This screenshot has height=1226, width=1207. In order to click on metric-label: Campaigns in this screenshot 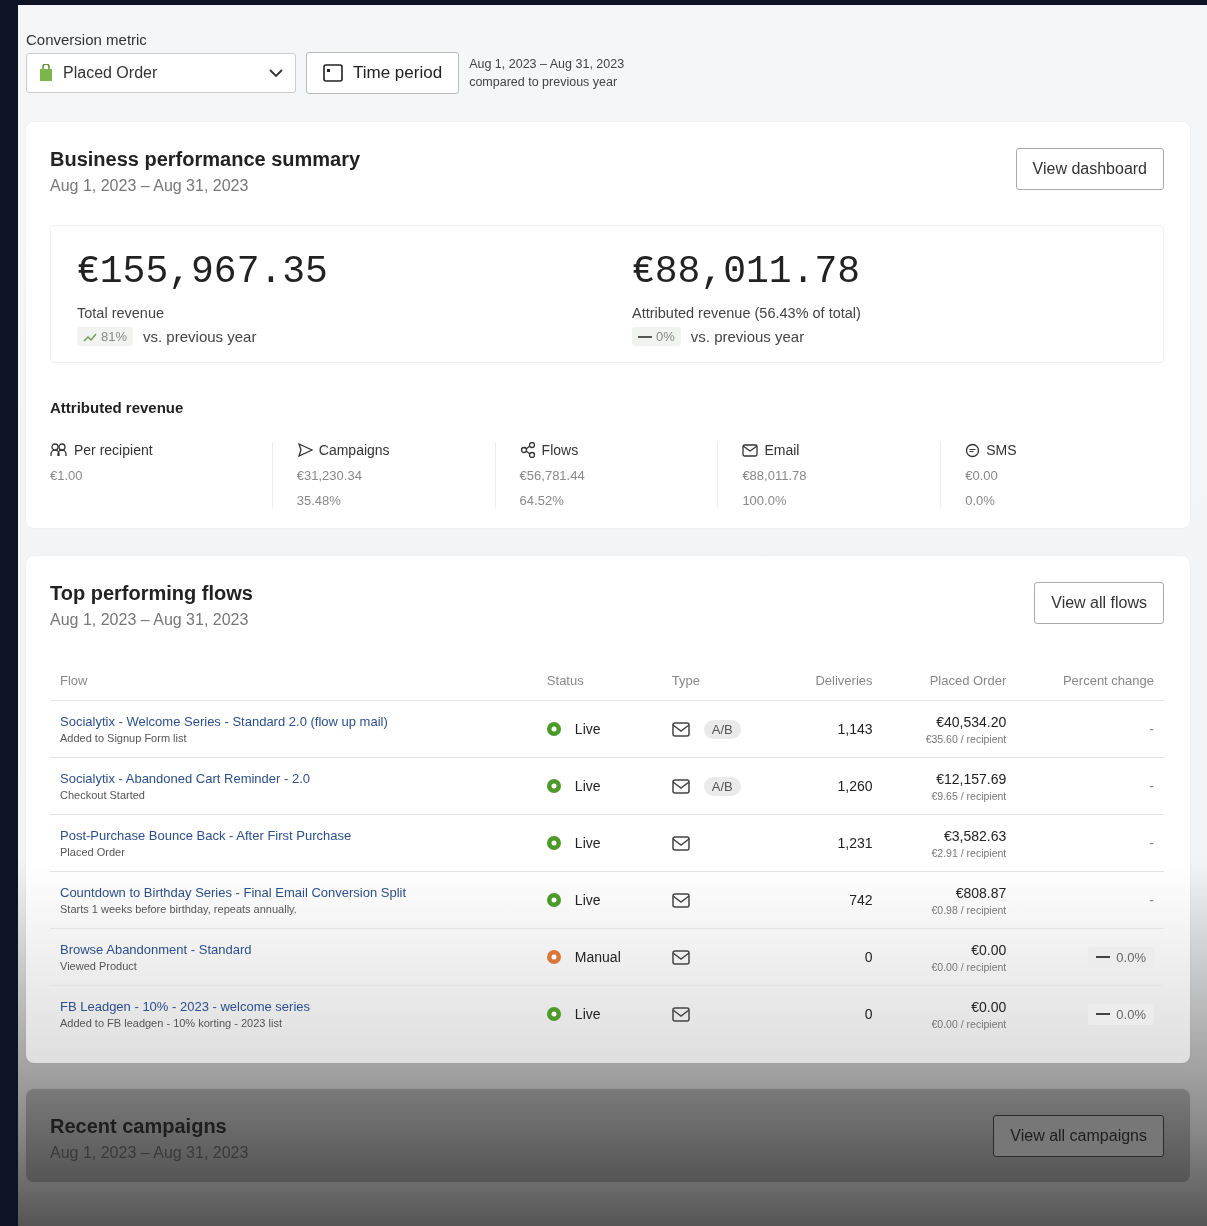, I will do `click(354, 450)`.